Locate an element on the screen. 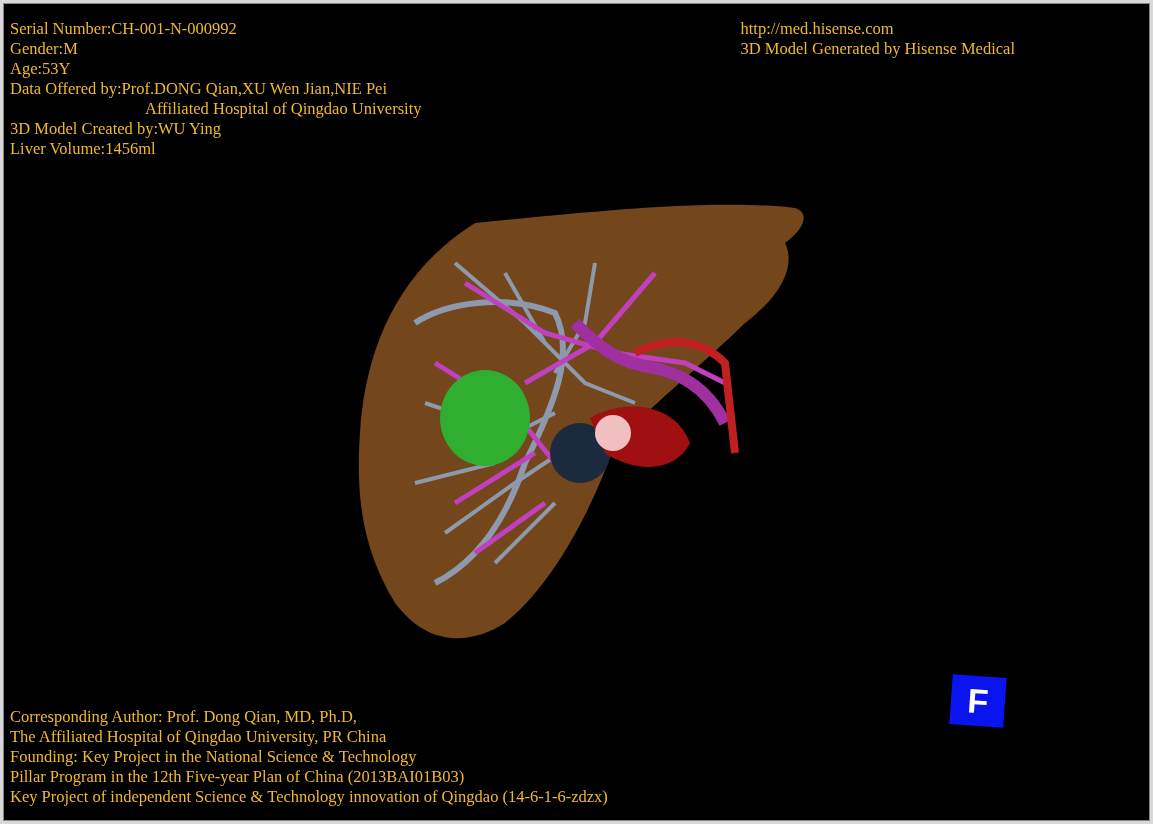 This screenshot has height=824, width=1153. cube-face-label: F is located at coordinates (978, 701).